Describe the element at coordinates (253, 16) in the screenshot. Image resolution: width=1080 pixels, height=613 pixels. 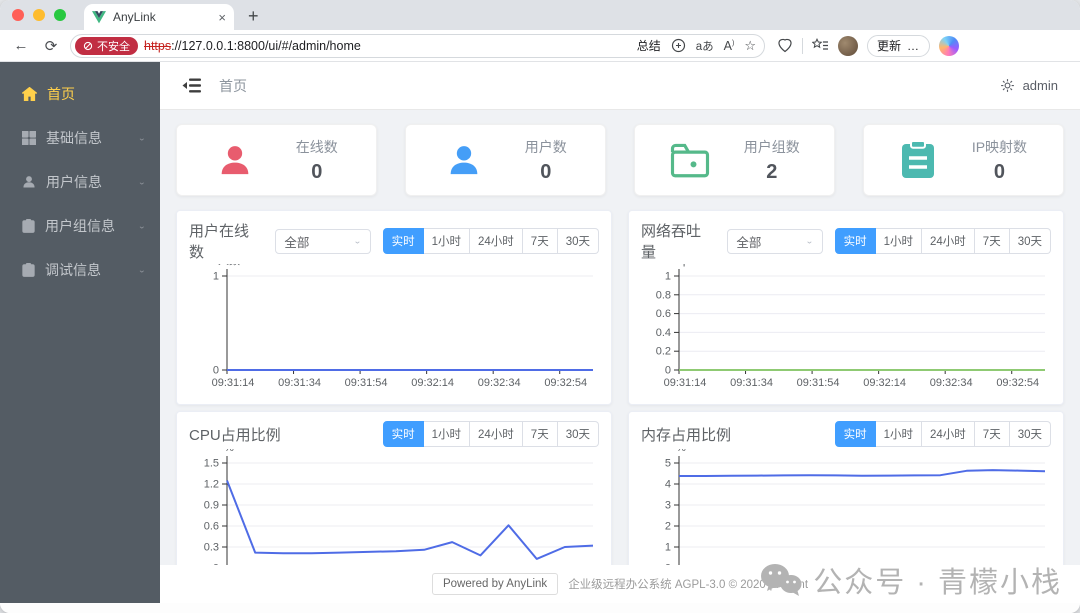
I see `new-tab-button: +` at that location.